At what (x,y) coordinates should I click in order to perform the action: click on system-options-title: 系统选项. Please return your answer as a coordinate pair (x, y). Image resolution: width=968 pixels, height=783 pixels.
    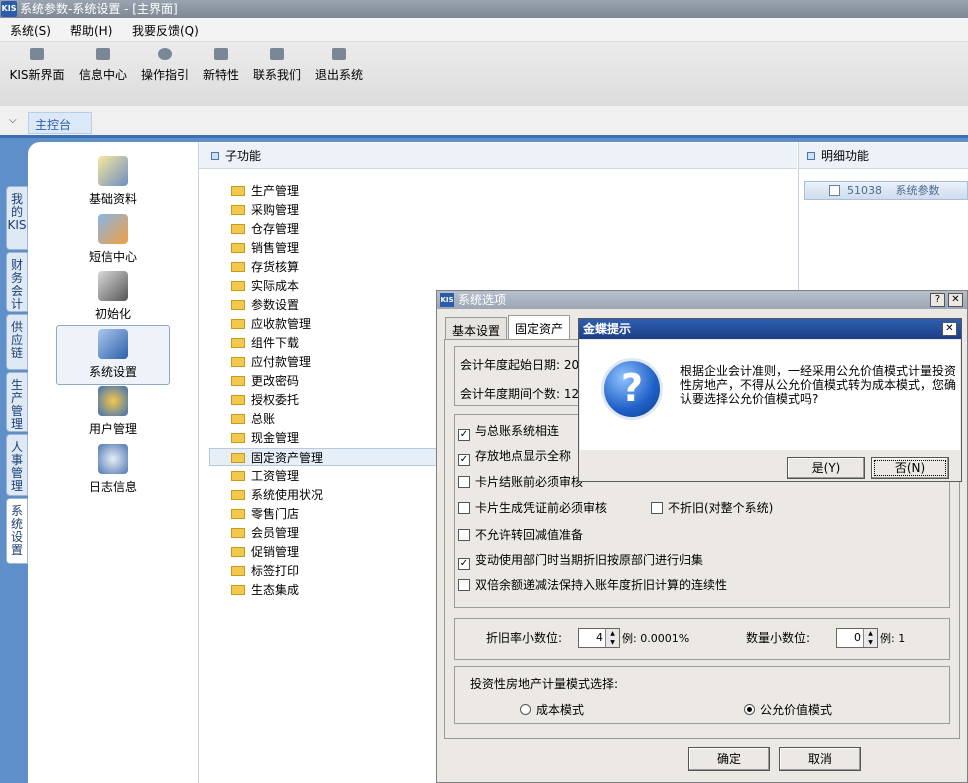
    Looking at the image, I should click on (482, 300).